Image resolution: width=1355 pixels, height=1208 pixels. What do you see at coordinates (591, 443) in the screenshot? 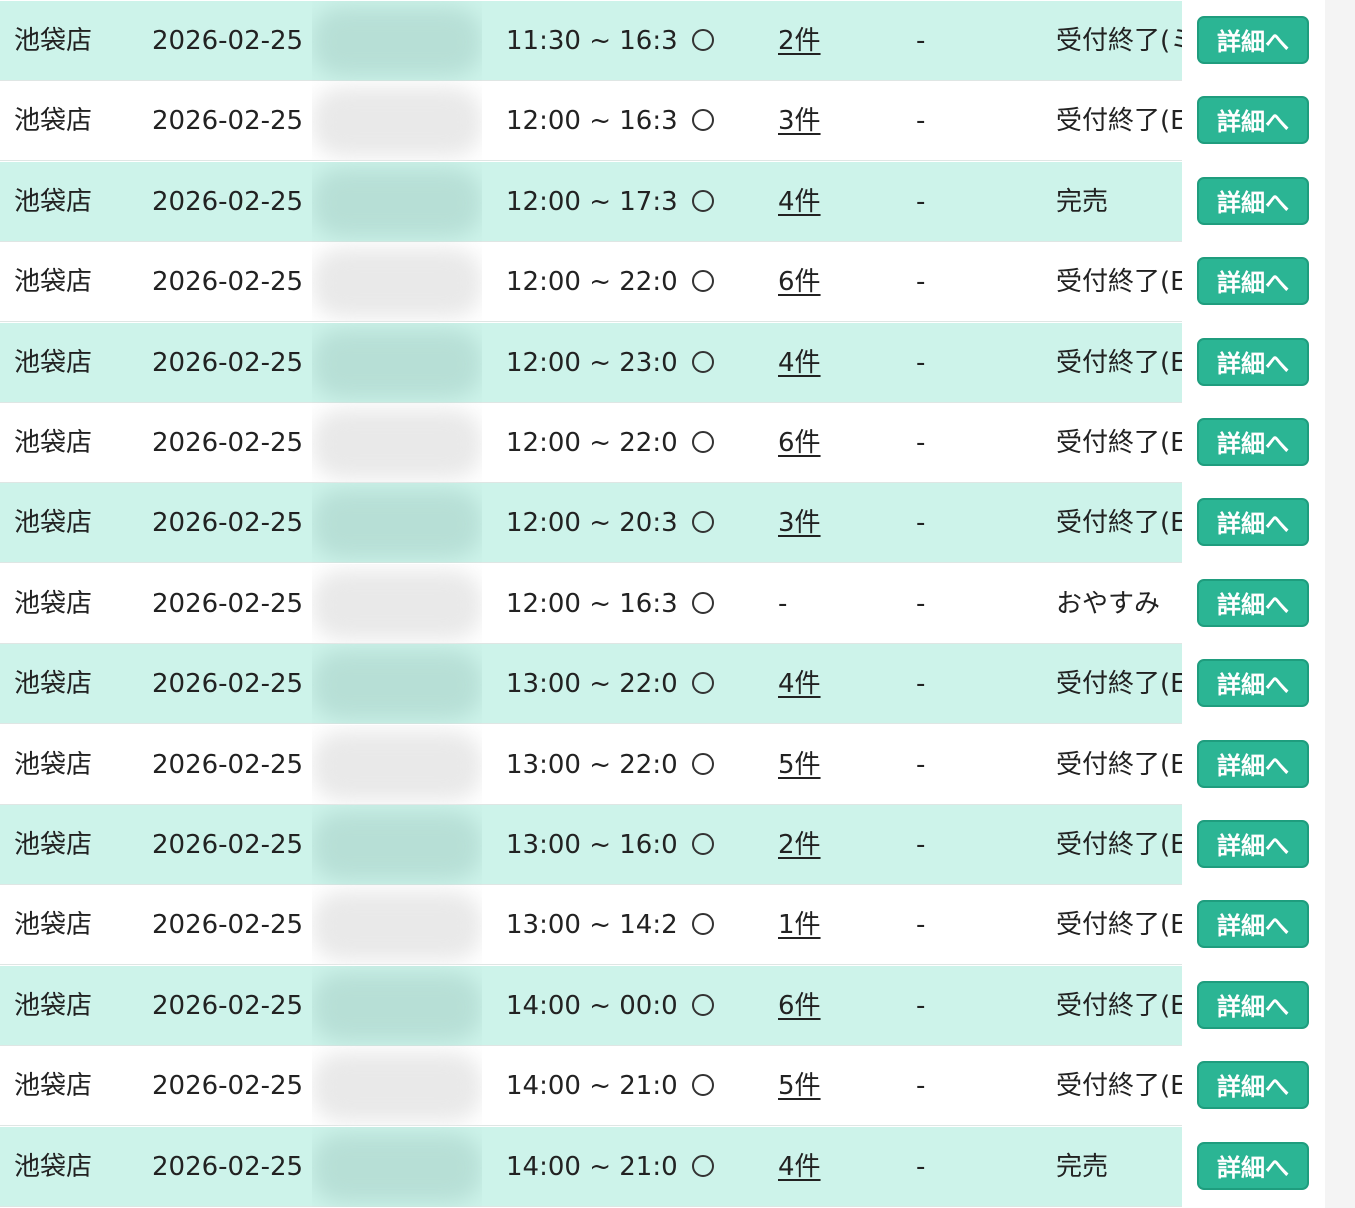
I see `time-range-cell: 12:00 ~ 22:00` at bounding box center [591, 443].